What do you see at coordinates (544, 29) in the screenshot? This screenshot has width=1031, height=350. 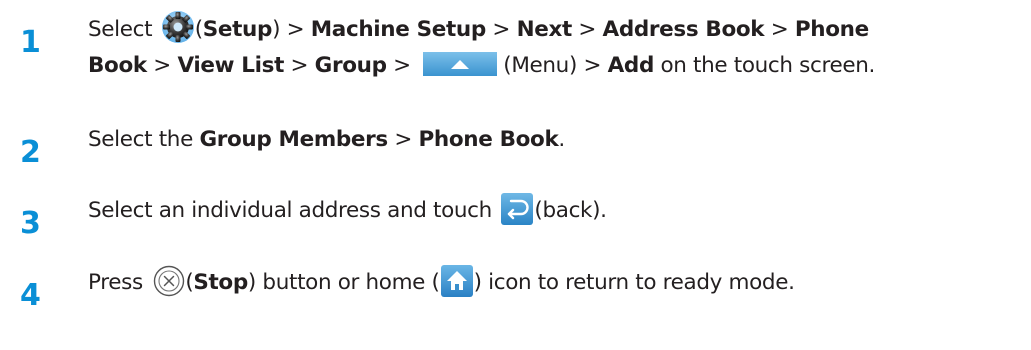 I see `next-label: Next` at bounding box center [544, 29].